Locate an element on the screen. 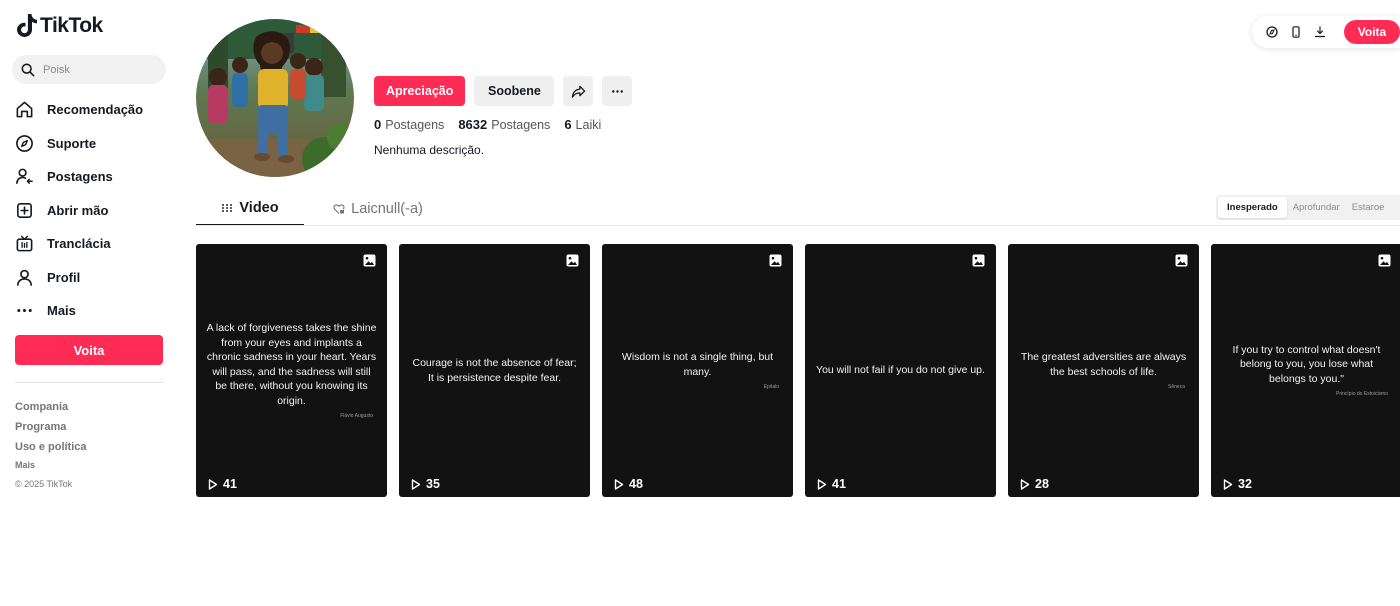 This screenshot has width=1400, height=606. profile-bio: Nenhuma descrição. is located at coordinates (429, 150).